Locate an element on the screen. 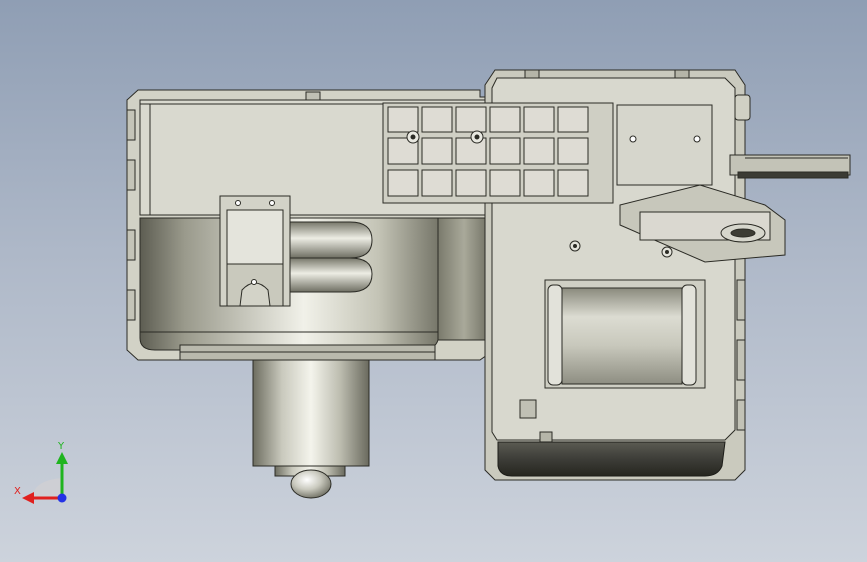  right-edge-tabs is located at coordinates (741, 355).